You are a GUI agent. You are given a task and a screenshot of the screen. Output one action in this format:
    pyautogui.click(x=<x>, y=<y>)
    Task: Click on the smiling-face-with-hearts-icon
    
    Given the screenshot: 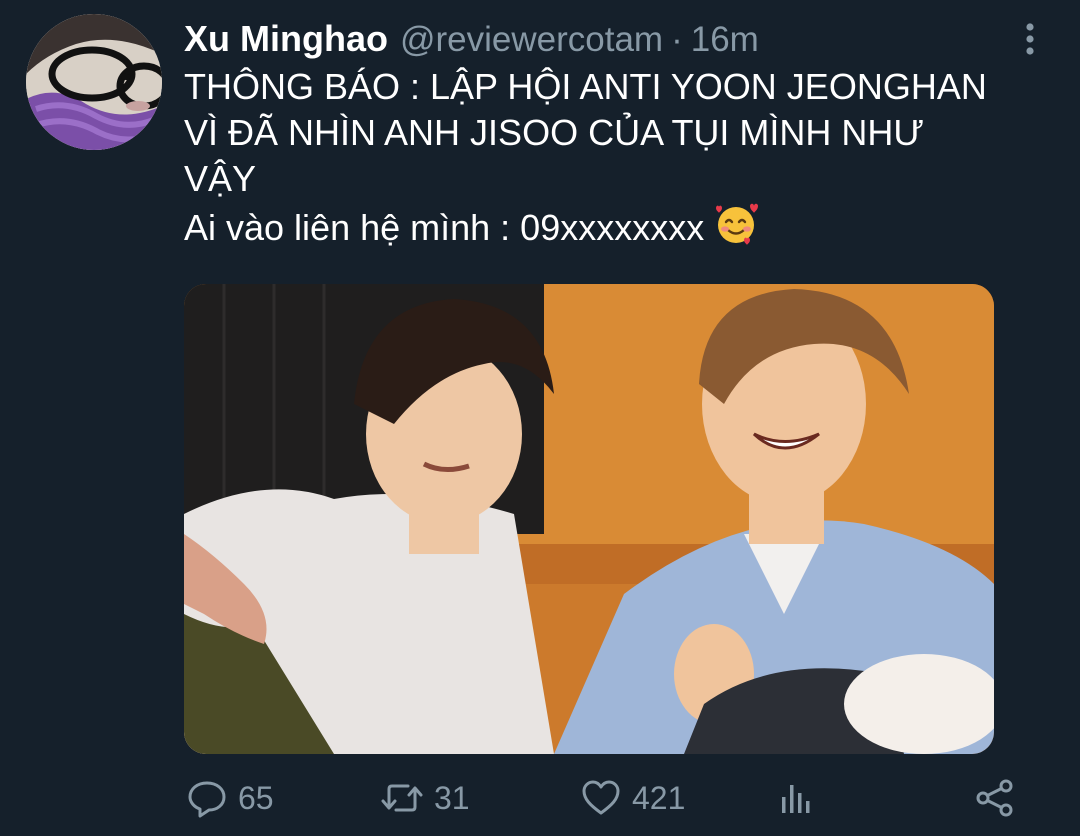 What is the action you would take?
    pyautogui.click(x=736, y=224)
    